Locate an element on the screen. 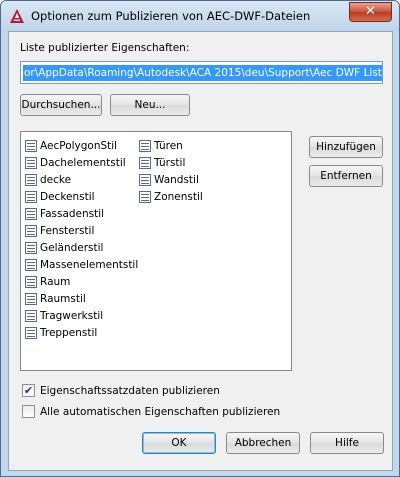 The image size is (400, 477). add-button: Hinzufügen is located at coordinates (346, 147).